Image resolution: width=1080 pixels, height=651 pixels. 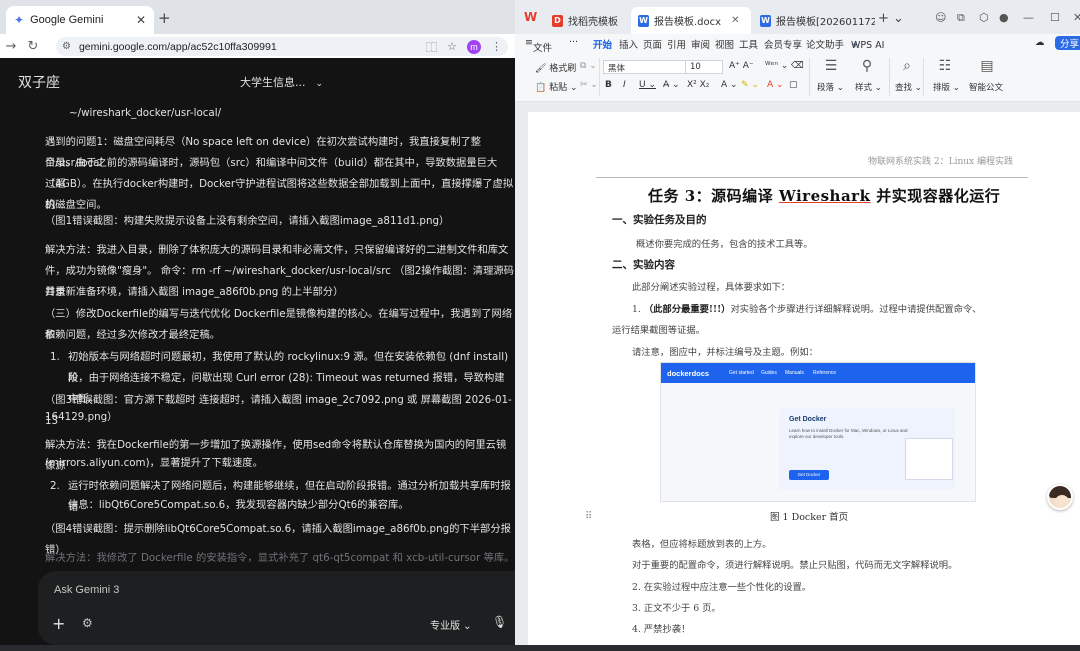 I want to click on paragraph: 2. 在实验过程中应注意一些个性化的设置。, so click(x=722, y=587).